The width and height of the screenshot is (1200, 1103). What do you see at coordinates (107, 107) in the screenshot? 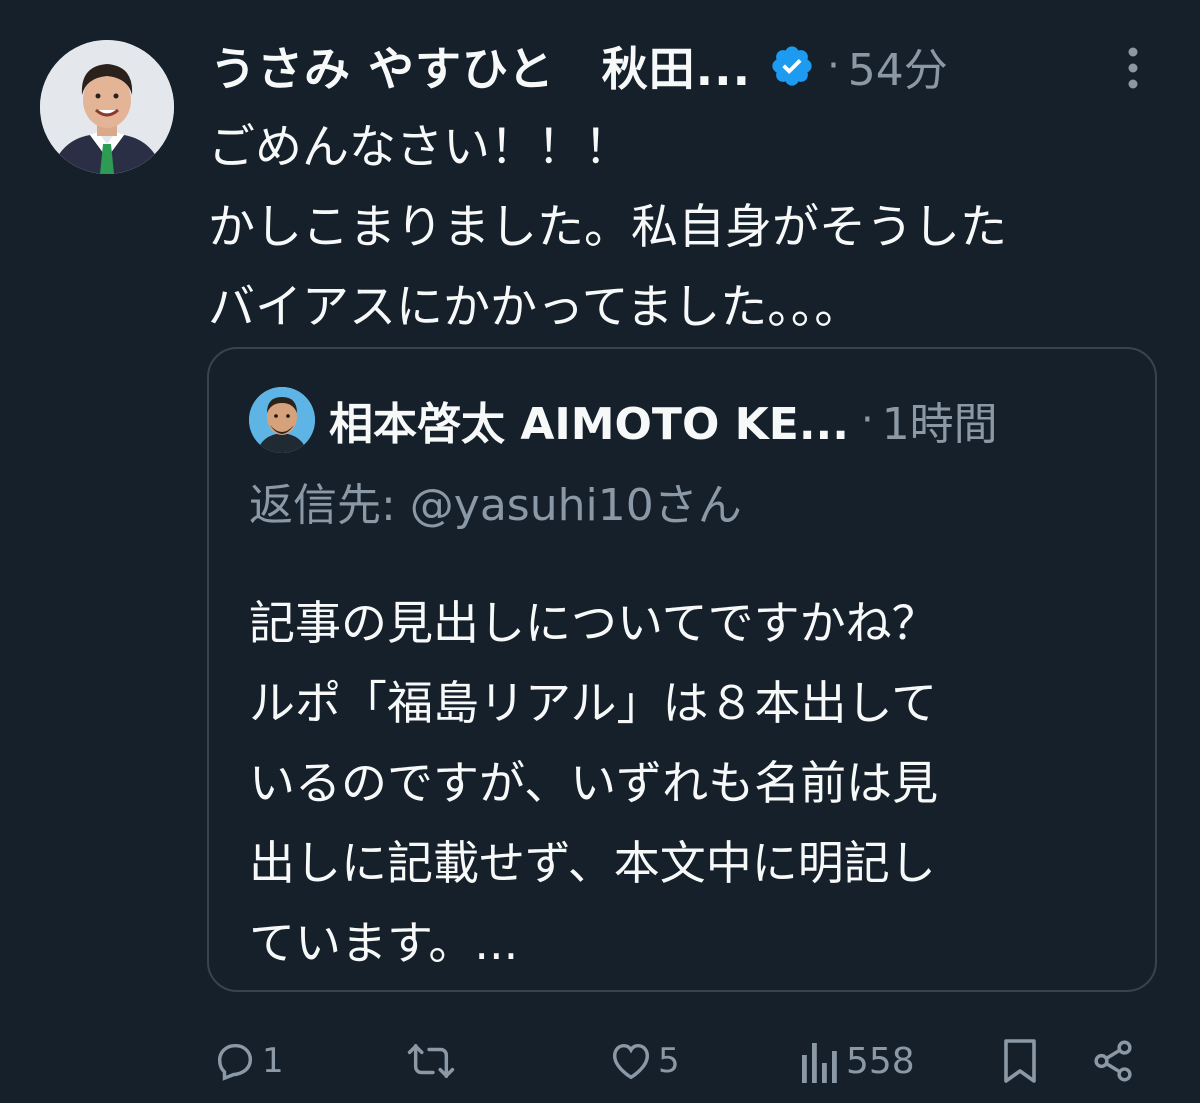
I see `author-avatar` at bounding box center [107, 107].